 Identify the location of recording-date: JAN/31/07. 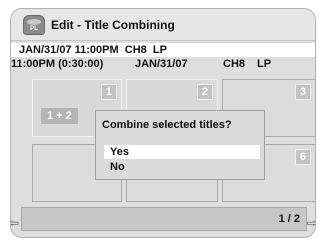
(161, 64).